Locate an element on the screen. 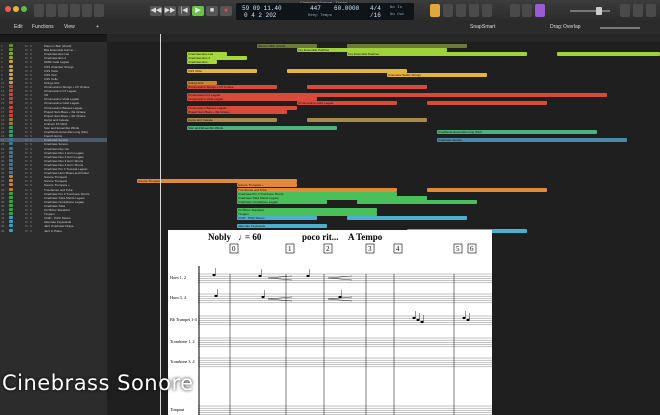 This screenshot has width=660, height=415. region: Cinebrass Ens is located at coordinates (202, 62).